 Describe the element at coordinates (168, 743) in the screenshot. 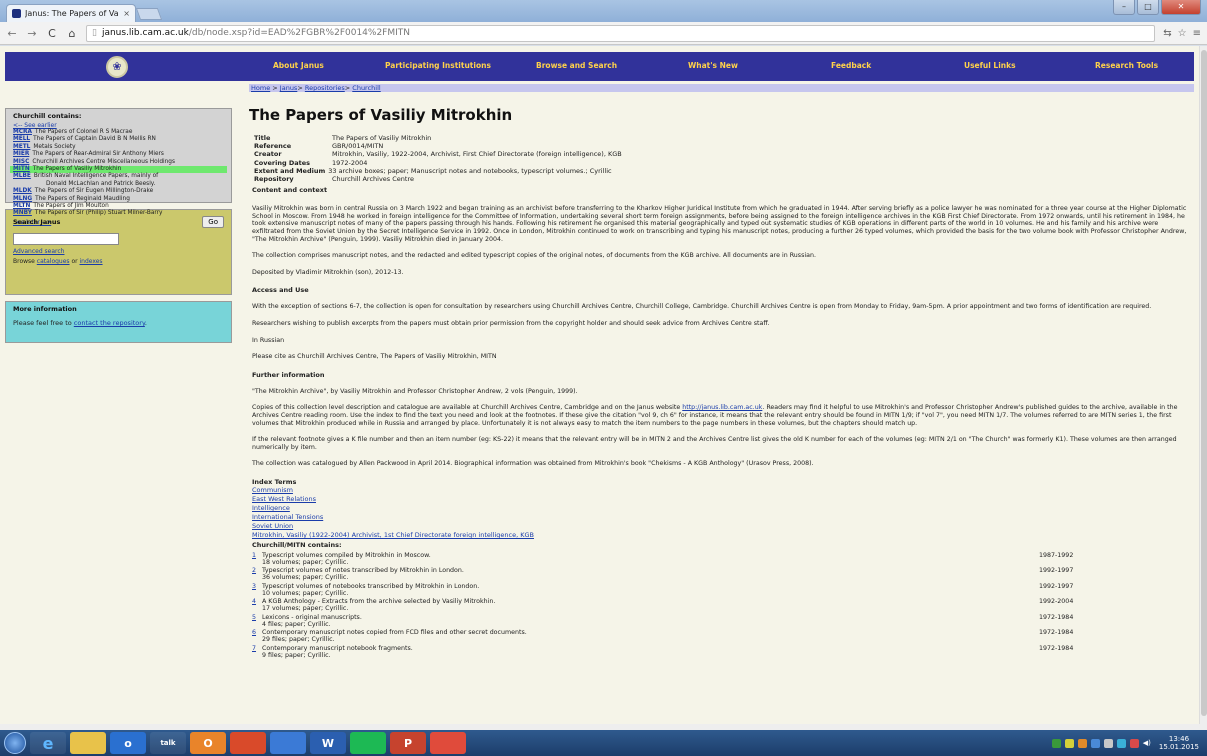

I see `talk-icon: talk` at that location.